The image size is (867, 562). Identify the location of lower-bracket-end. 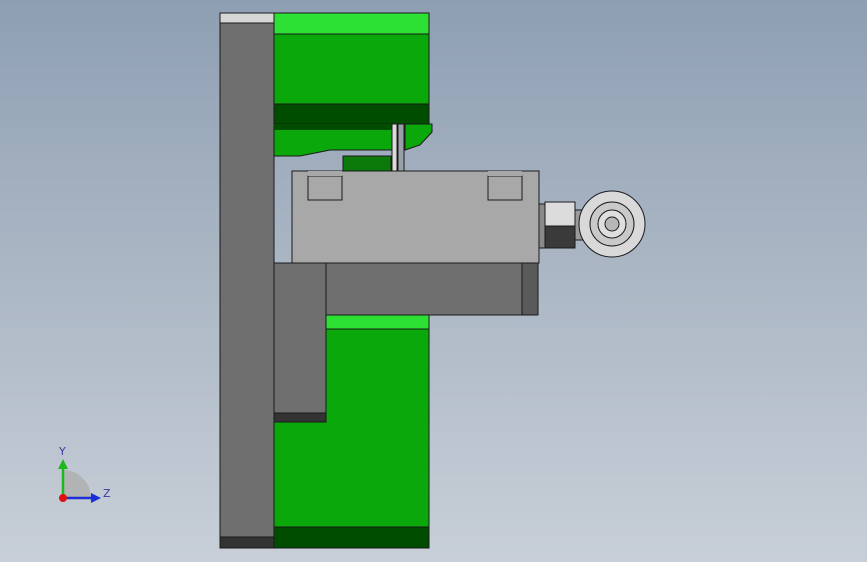
(530, 289).